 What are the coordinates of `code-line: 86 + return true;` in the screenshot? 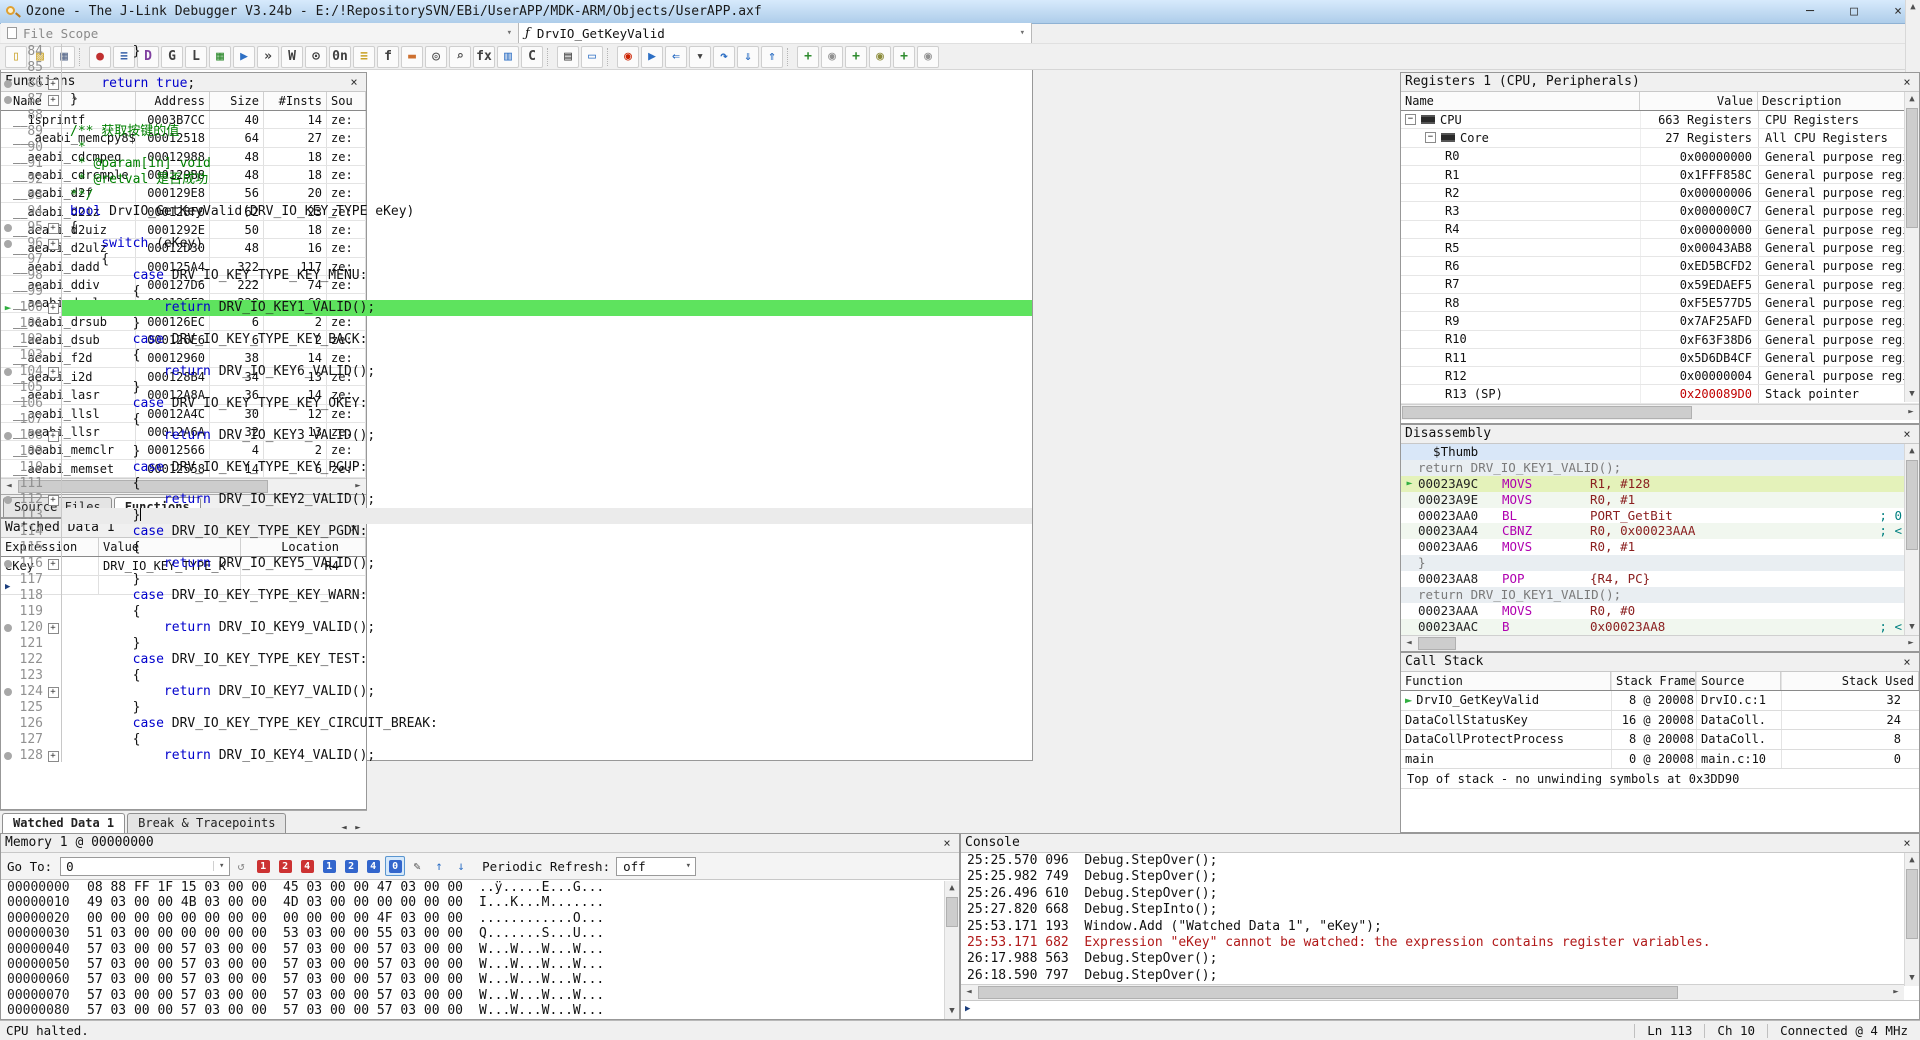 It's located at (516, 84).